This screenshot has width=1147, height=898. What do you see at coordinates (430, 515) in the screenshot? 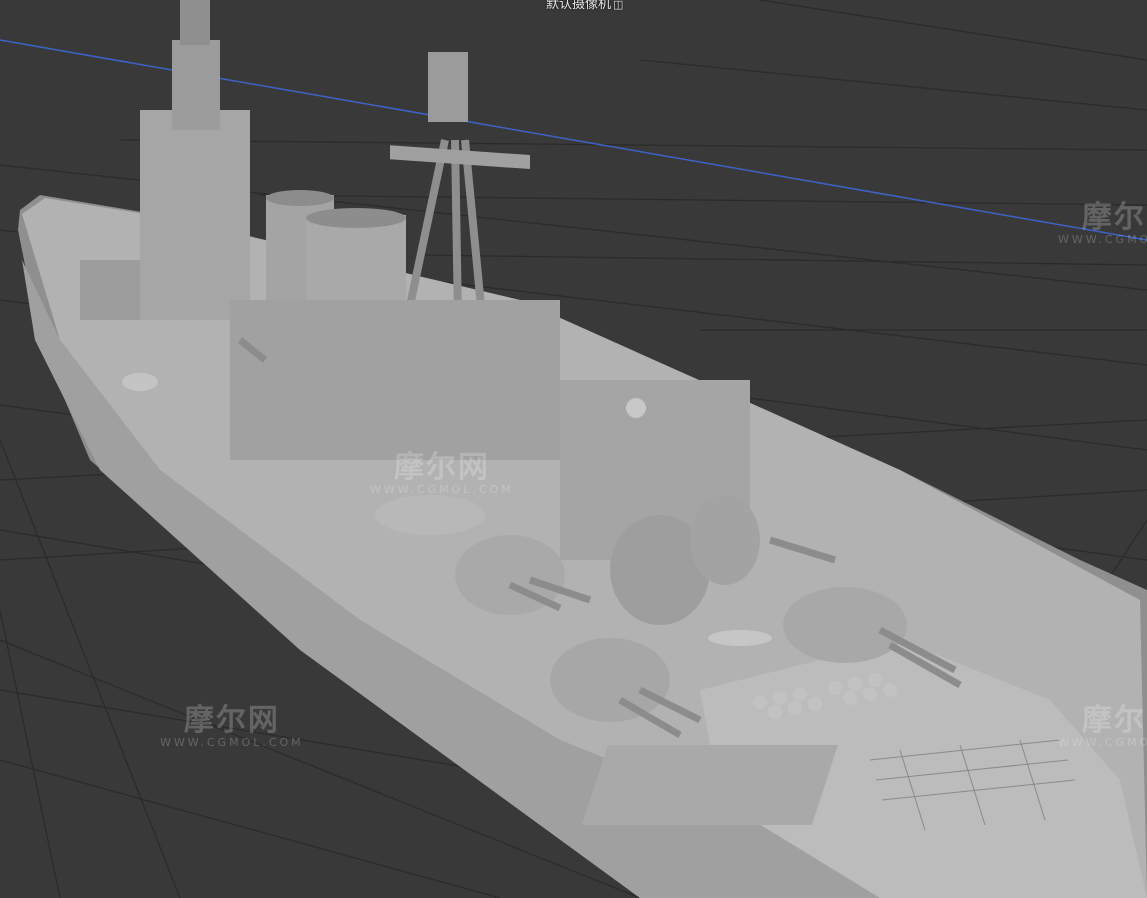
I see `boat-deck` at bounding box center [430, 515].